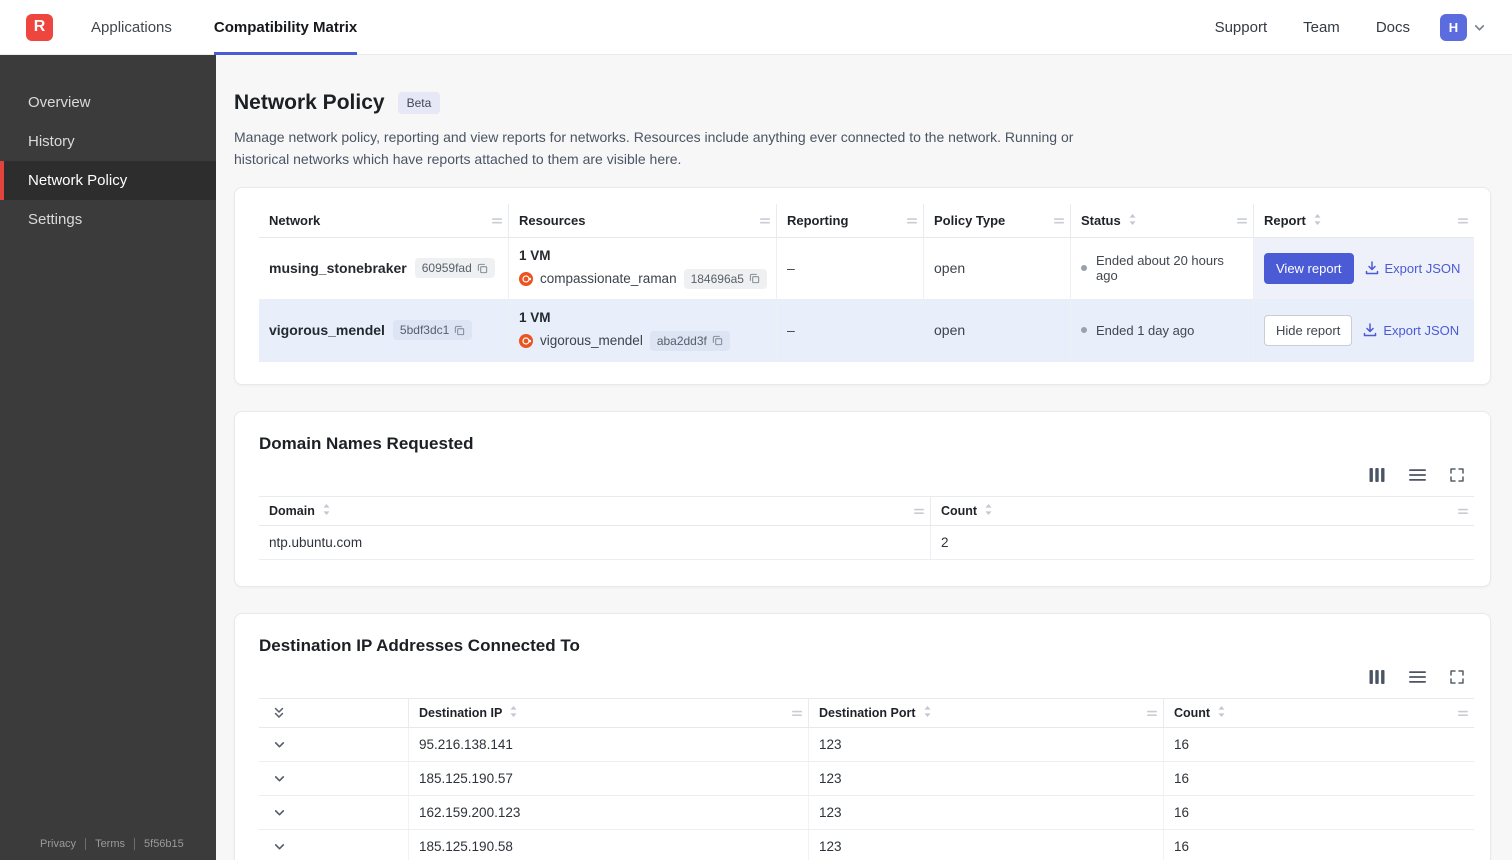  Describe the element at coordinates (867, 712) in the screenshot. I see `column-label: Destination Port` at that location.